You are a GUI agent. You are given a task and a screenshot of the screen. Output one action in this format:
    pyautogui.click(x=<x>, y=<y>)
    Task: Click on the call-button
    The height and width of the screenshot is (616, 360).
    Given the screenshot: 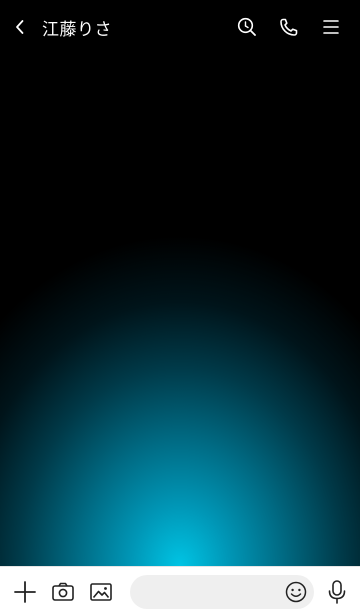 What is the action you would take?
    pyautogui.click(x=289, y=27)
    